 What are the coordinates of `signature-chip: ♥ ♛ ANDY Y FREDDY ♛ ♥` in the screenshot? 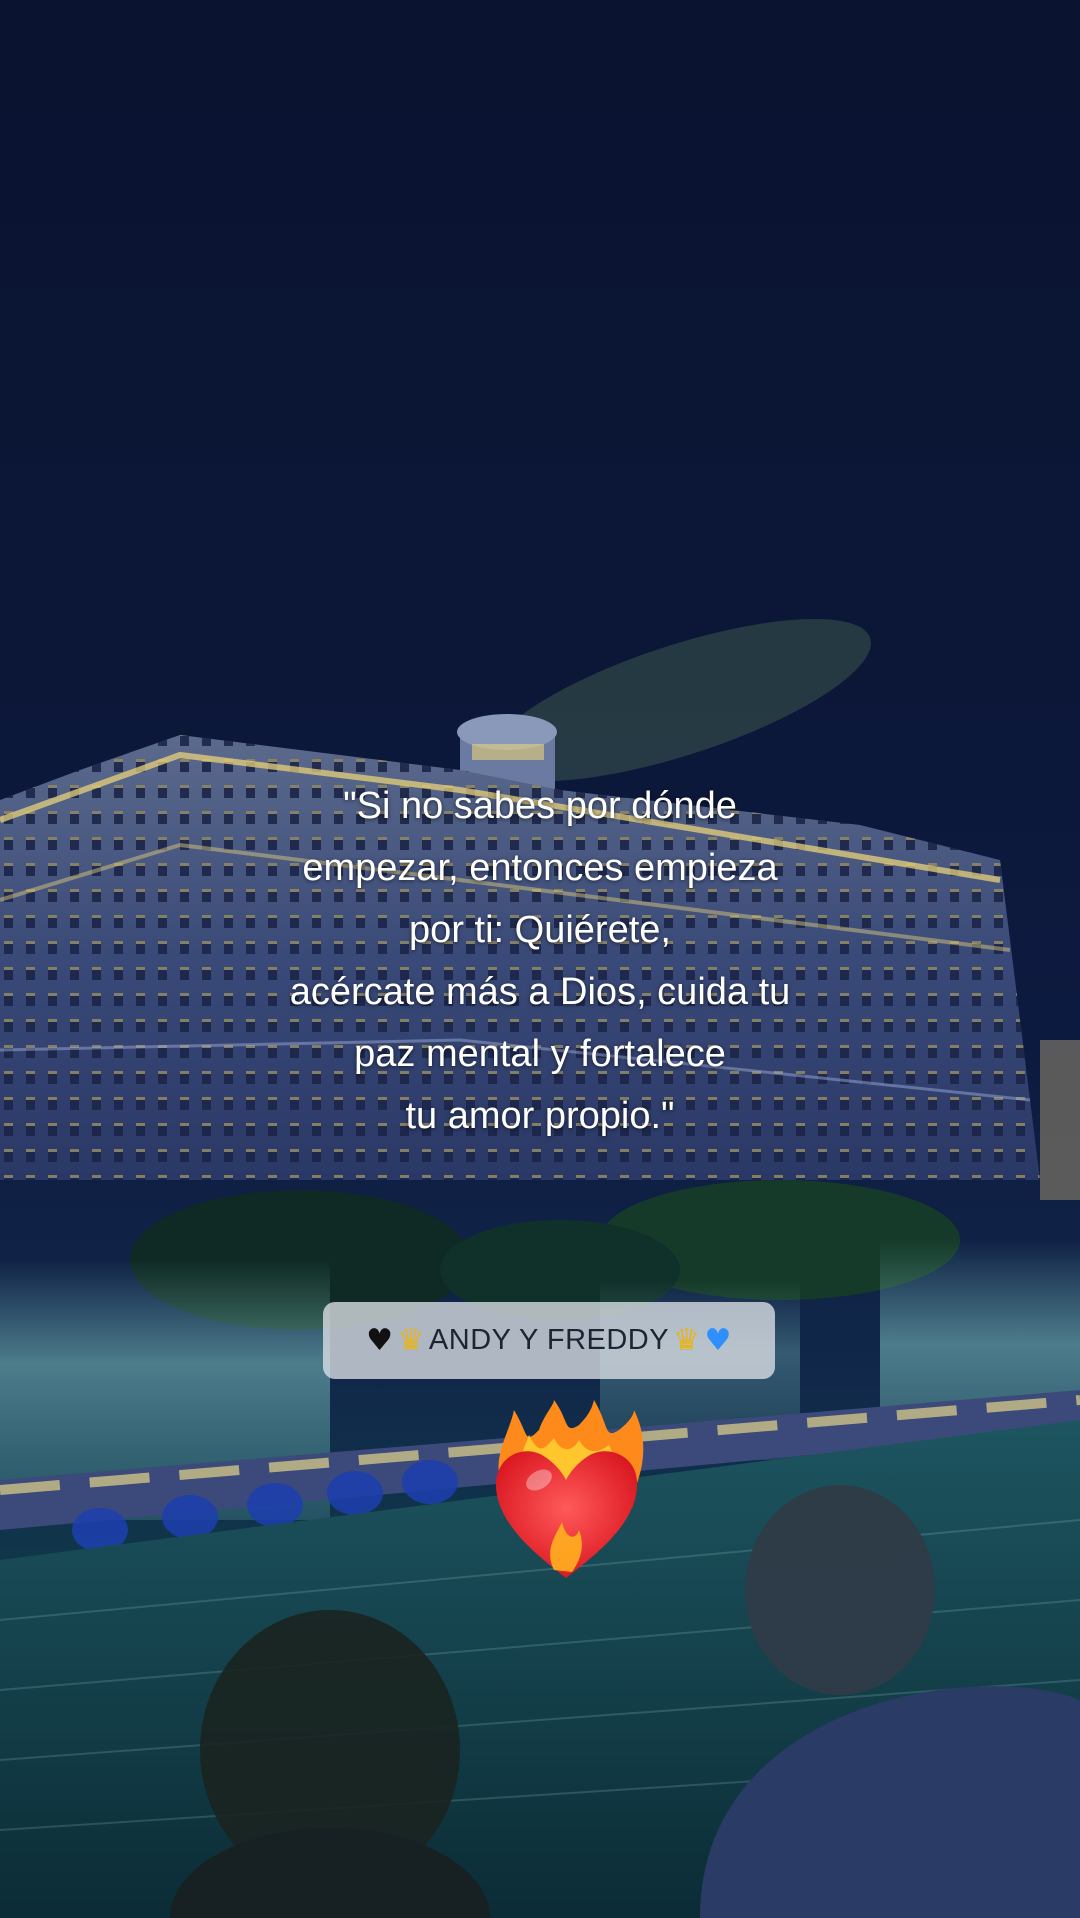 It's located at (549, 1340).